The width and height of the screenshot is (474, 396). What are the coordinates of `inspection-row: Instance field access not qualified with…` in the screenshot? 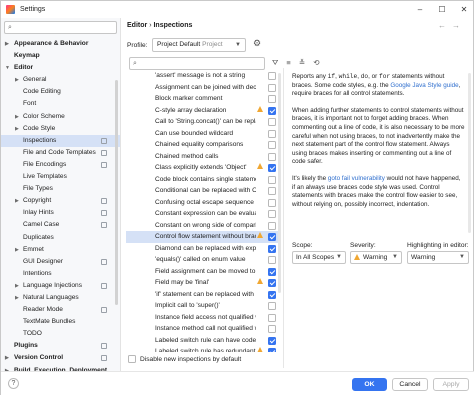 It's located at (203, 318).